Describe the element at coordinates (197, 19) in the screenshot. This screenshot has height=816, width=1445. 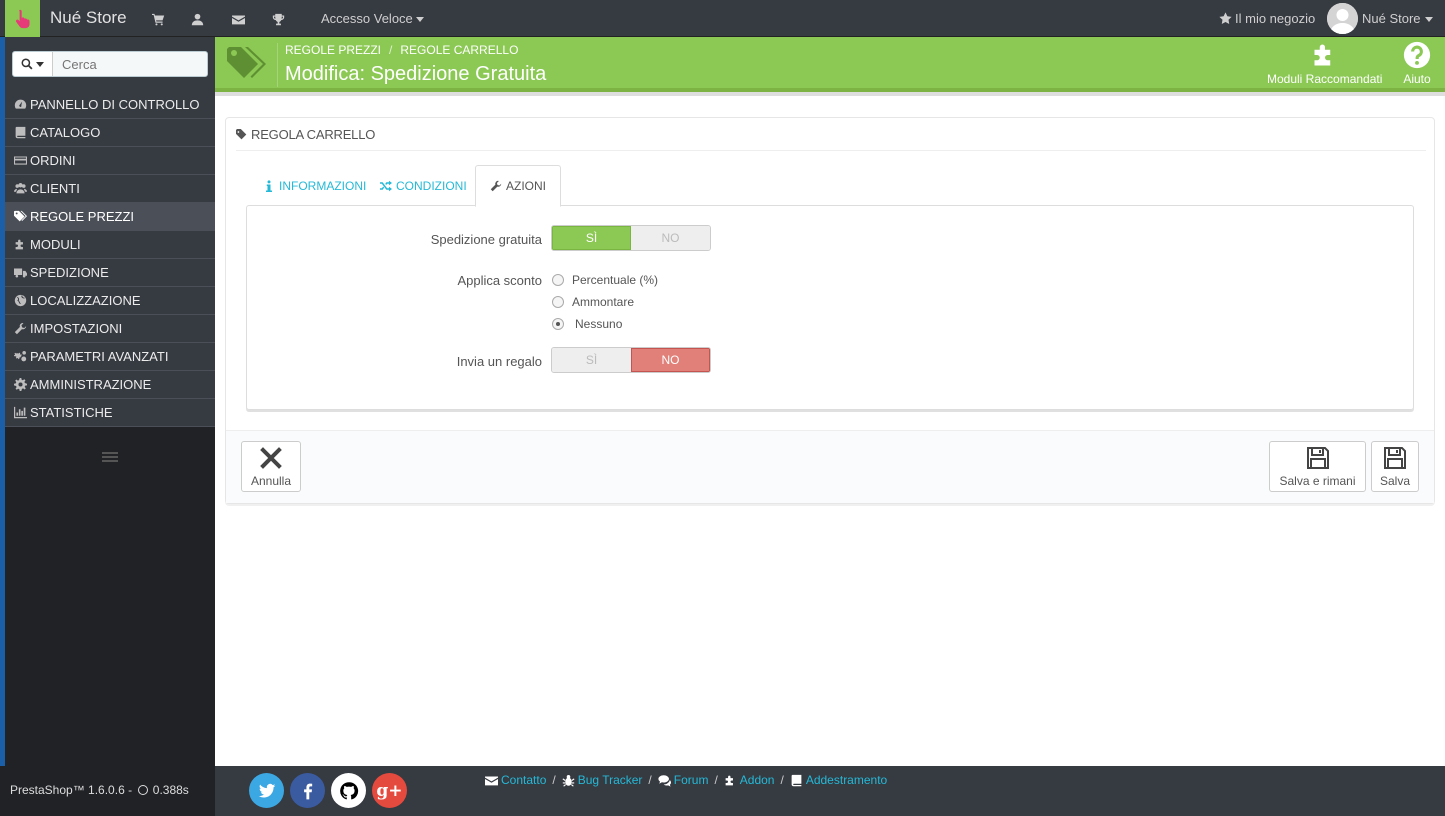
I see `user-icon` at that location.